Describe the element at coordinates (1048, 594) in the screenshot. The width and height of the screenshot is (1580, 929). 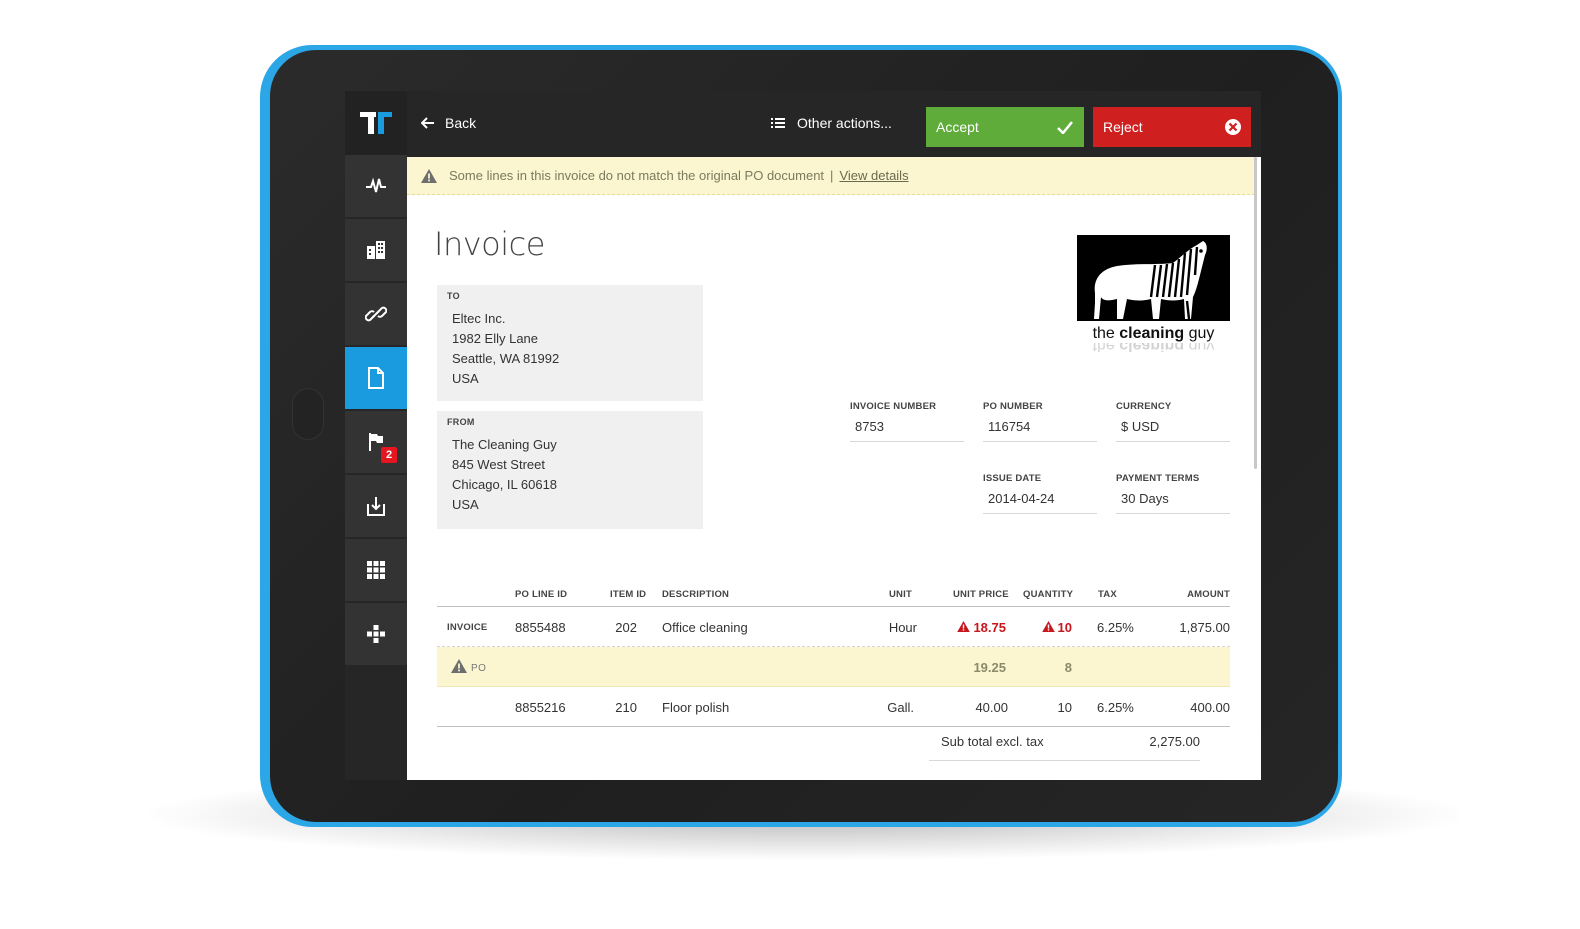
I see `col-quantity: QUANTITY` at that location.